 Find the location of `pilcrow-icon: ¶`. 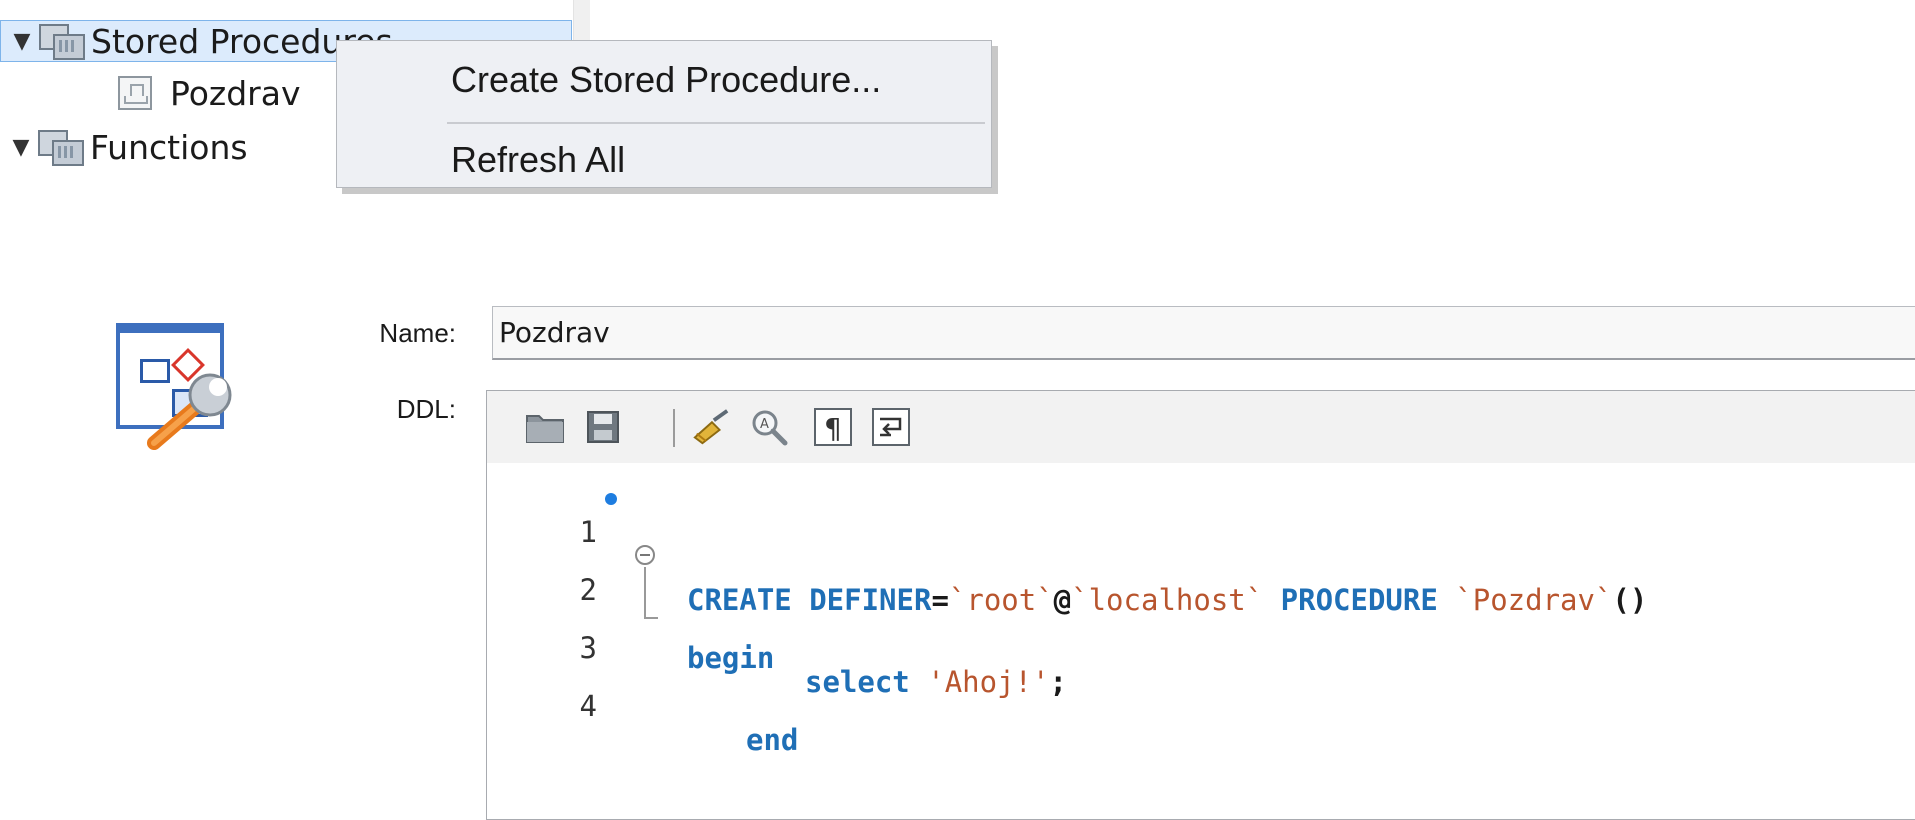

pilcrow-icon: ¶ is located at coordinates (833, 427).